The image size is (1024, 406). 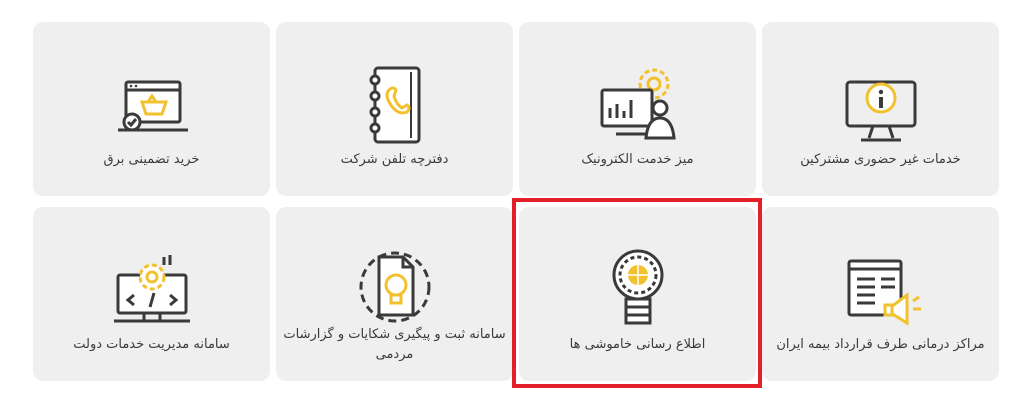 I want to click on card-contracted-medical-centers: مراکز درمانی طرف قرارداد بیمه ایران, so click(x=880, y=294).